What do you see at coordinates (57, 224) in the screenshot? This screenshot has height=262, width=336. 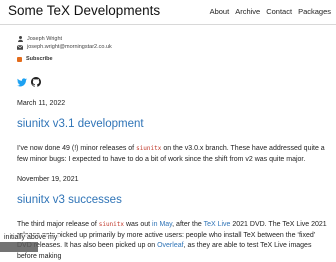 I see `excerpt-text: The third major release of` at bounding box center [57, 224].